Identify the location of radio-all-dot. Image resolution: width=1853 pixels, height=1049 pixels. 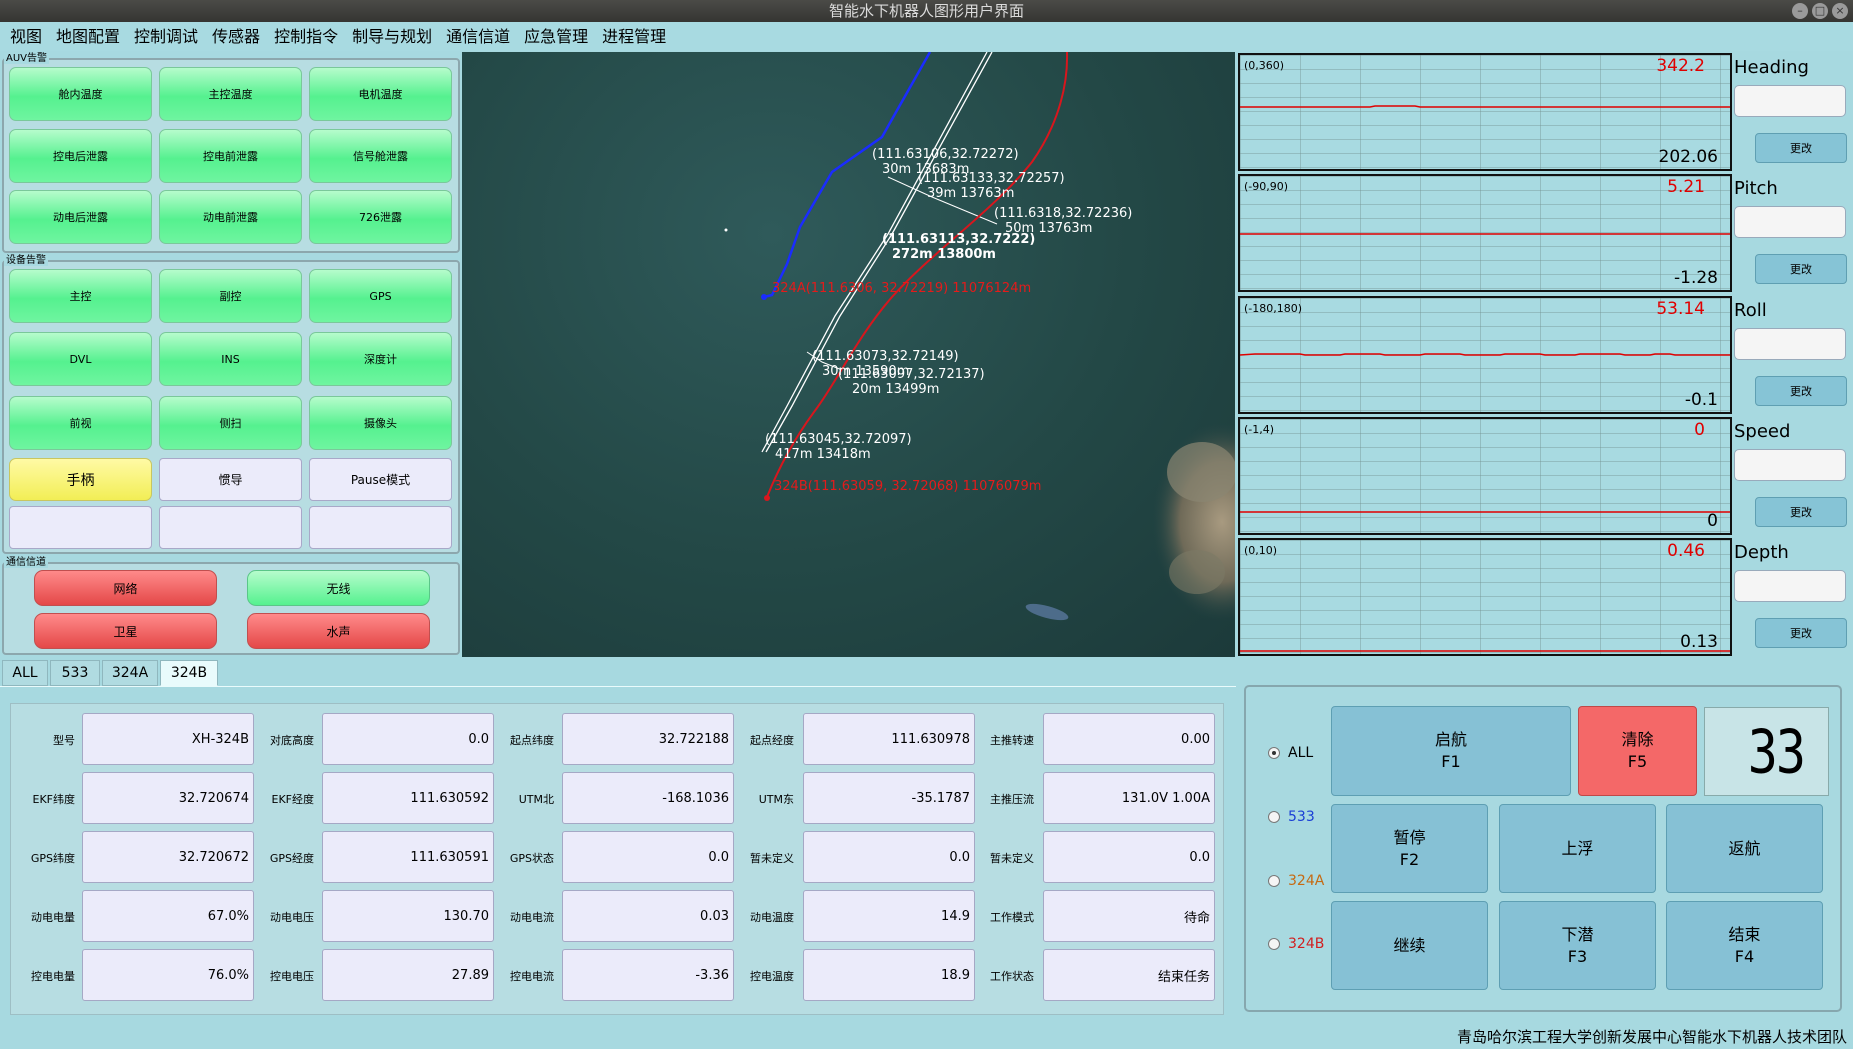
(1274, 753).